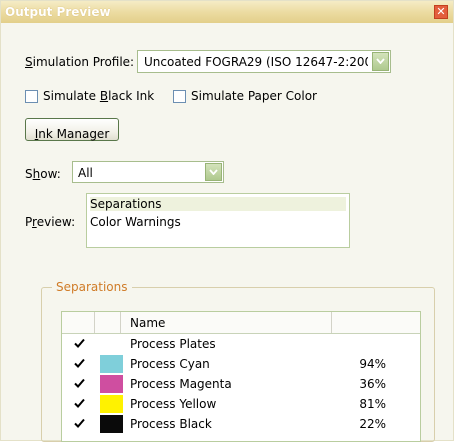 Image resolution: width=454 pixels, height=442 pixels. What do you see at coordinates (99, 96) in the screenshot?
I see `simulate-black-ink-label: Simulate Black Ink` at bounding box center [99, 96].